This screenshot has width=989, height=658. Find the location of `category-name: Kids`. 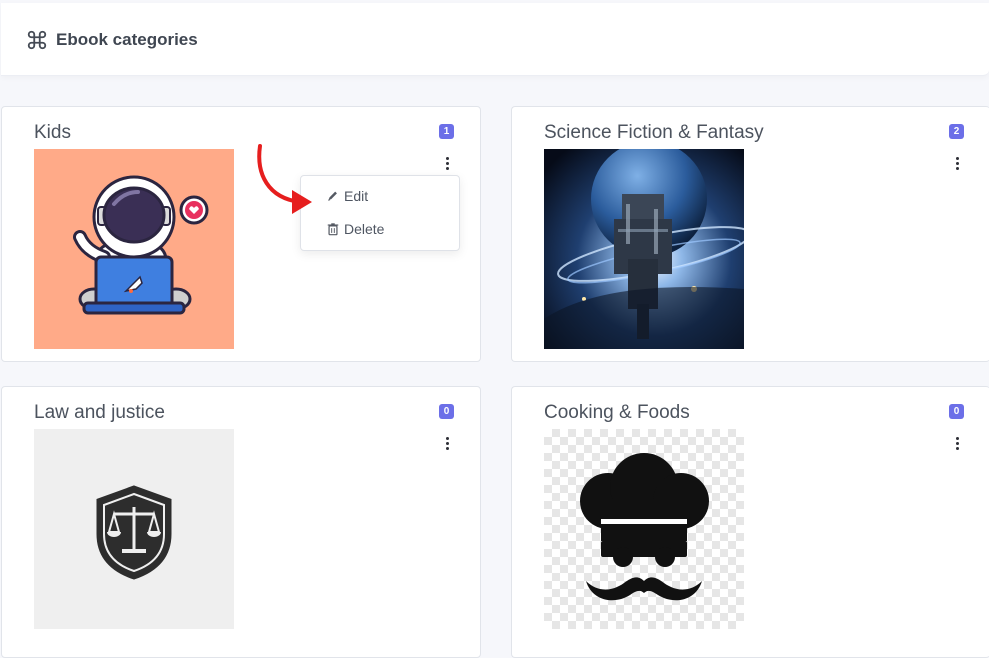

category-name: Kids is located at coordinates (52, 132).